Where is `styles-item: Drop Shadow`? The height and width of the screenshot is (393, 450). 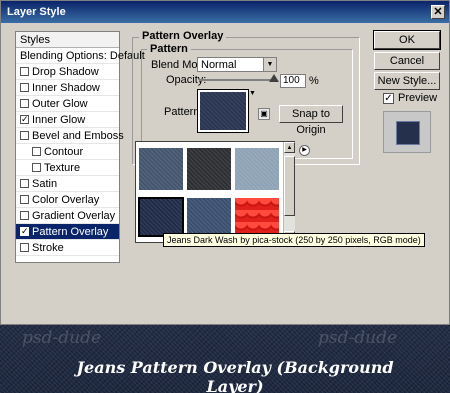
styles-item: Drop Shadow is located at coordinates (67, 72).